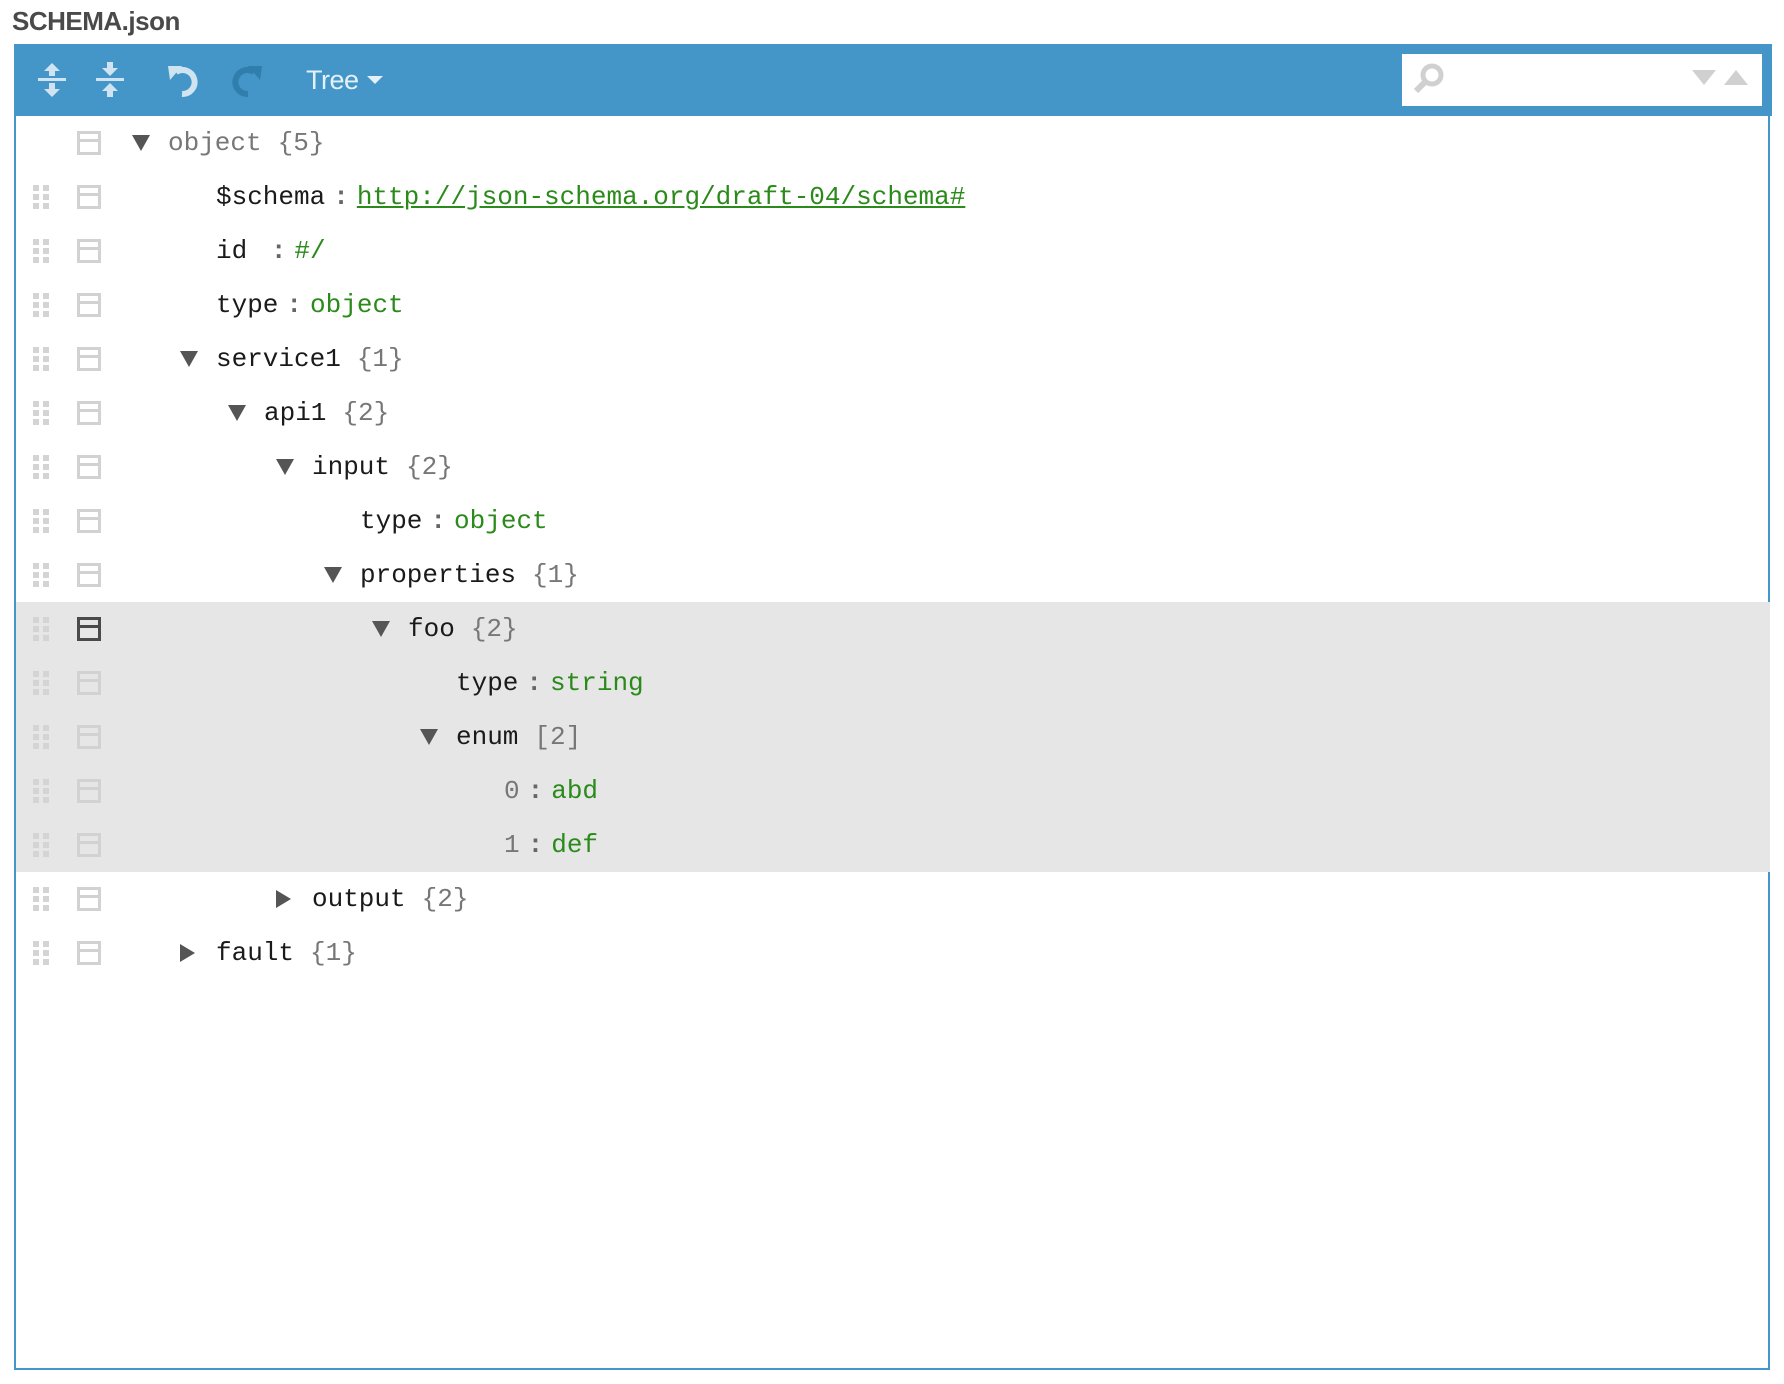  I want to click on mode-dropdown: Tree, so click(344, 80).